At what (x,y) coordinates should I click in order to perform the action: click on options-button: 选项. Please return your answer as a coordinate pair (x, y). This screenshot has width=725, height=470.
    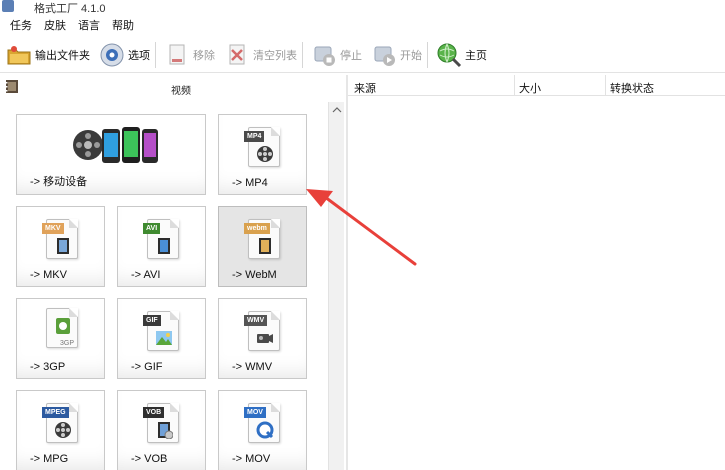
    Looking at the image, I should click on (123, 55).